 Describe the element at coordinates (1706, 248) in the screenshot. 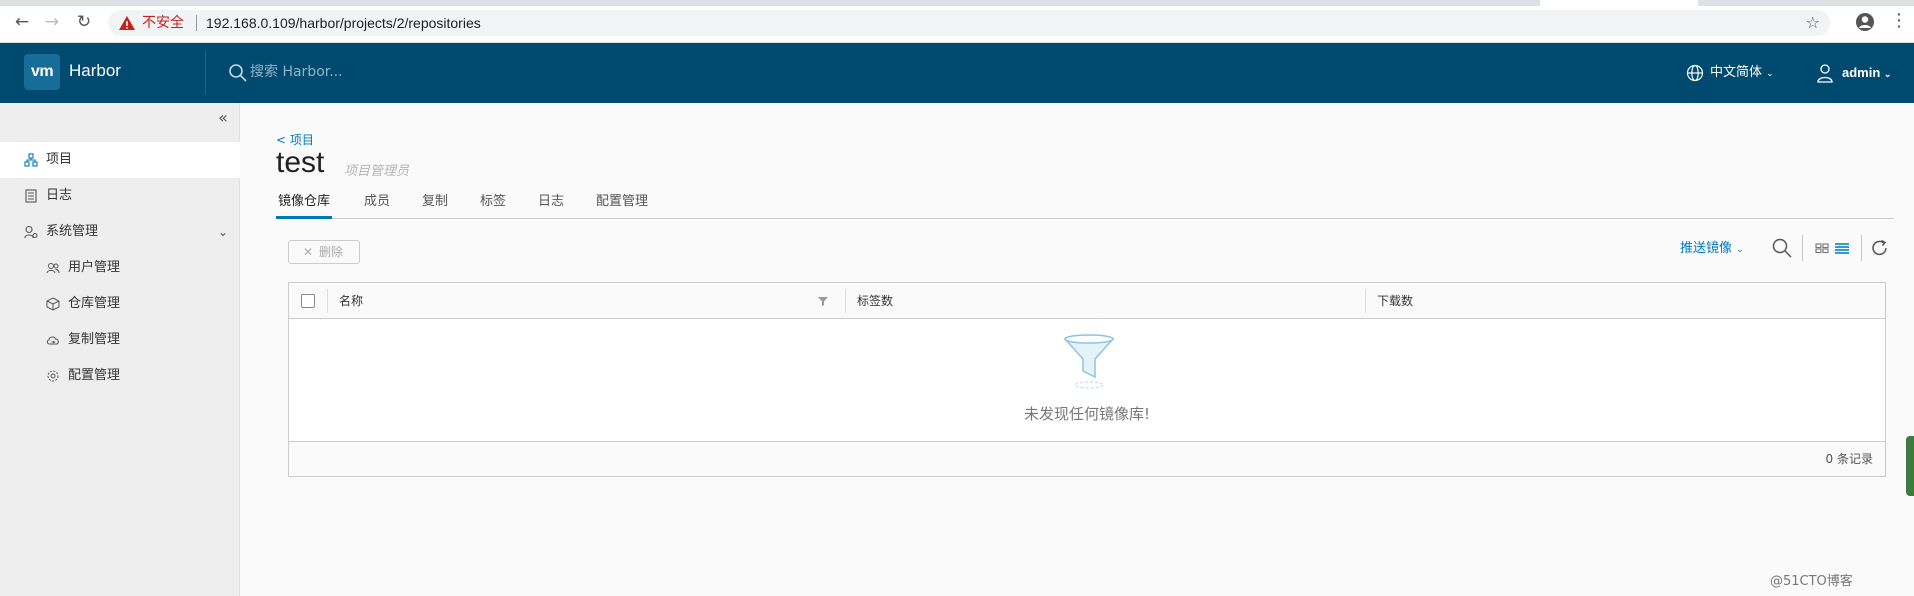

I see `push-image-label: 推送镜像` at that location.